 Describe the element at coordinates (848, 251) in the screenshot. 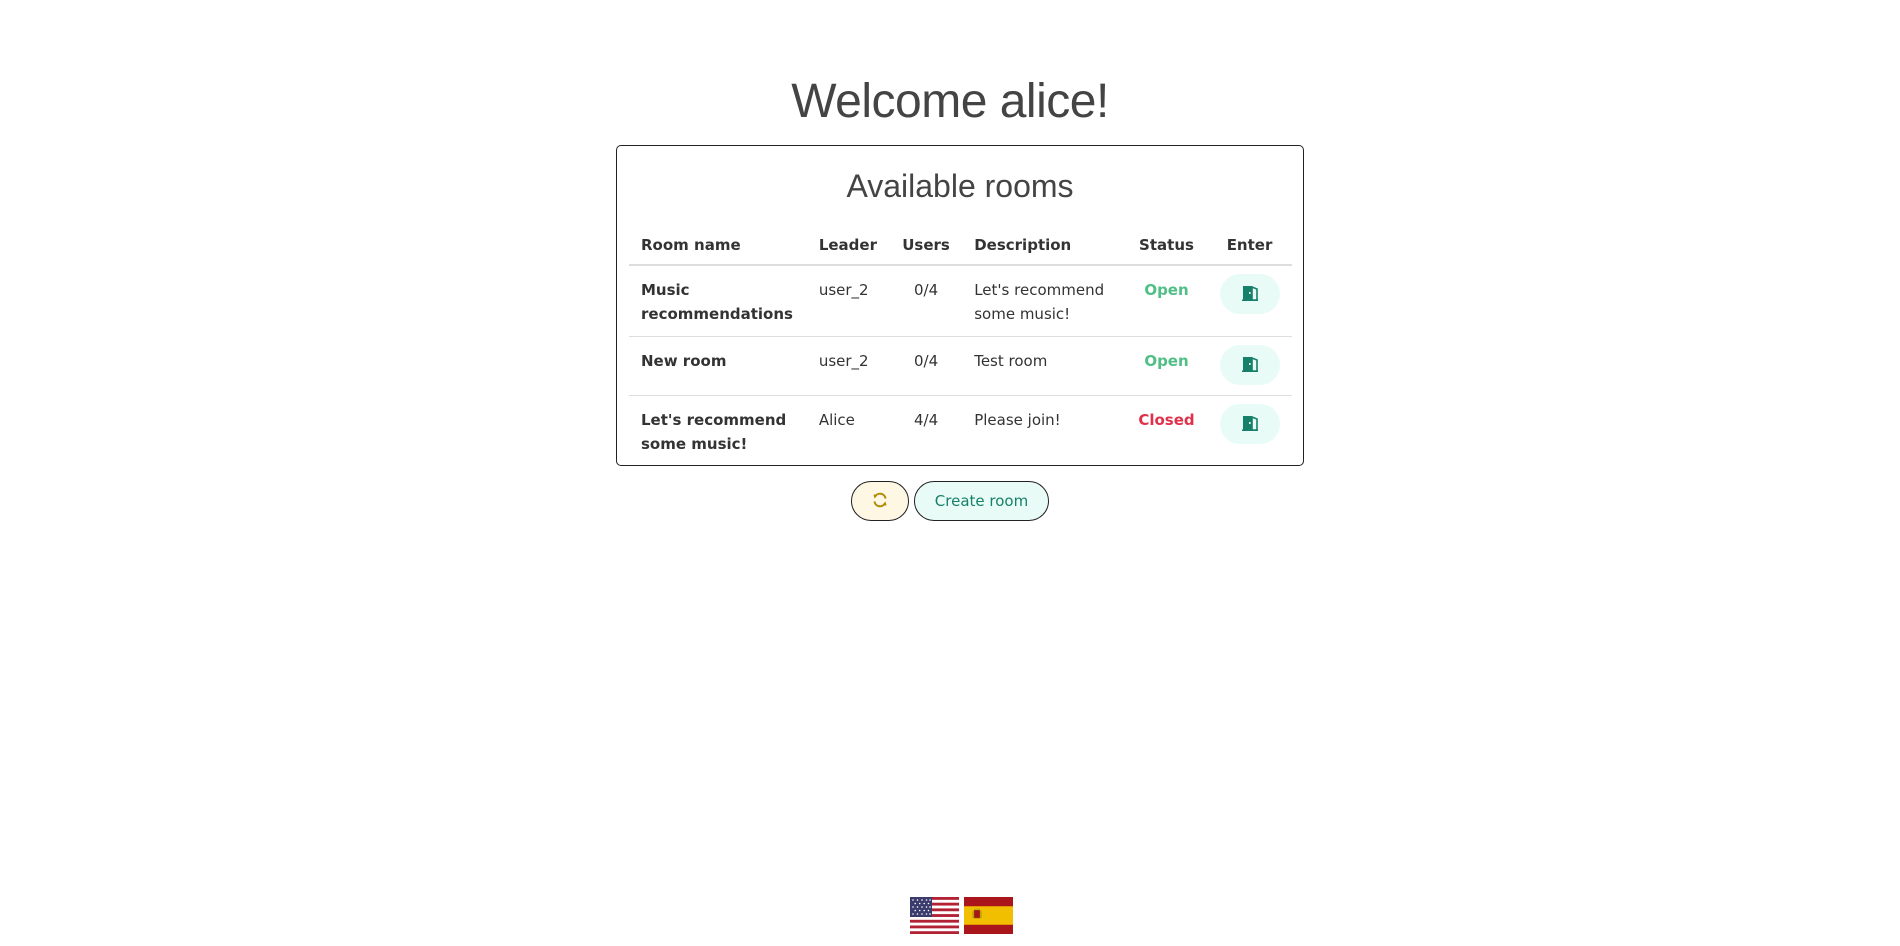

I see `column-header-leader: Leader` at that location.